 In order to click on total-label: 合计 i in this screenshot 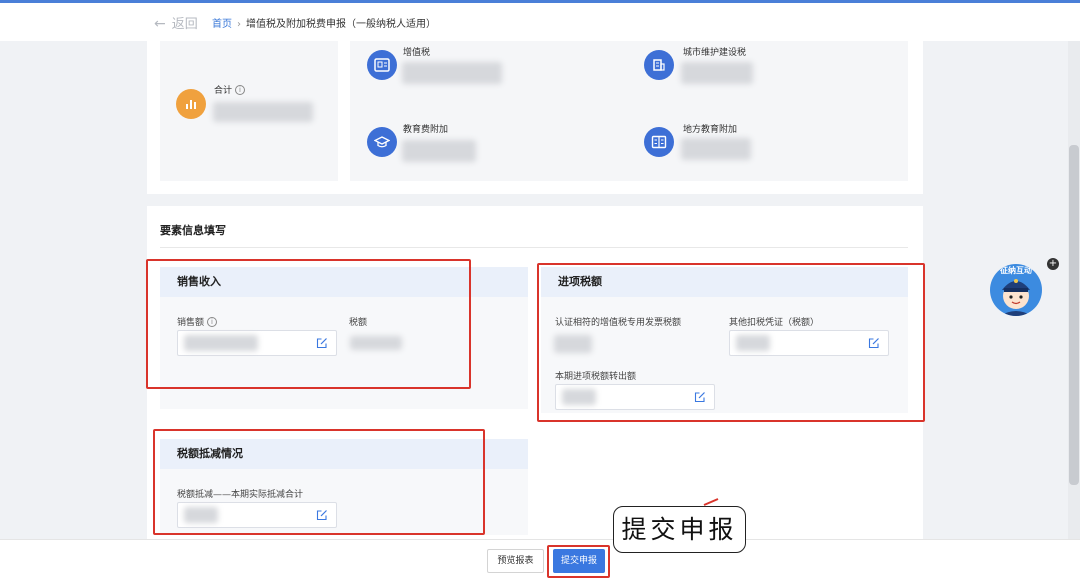, I will do `click(230, 89)`.